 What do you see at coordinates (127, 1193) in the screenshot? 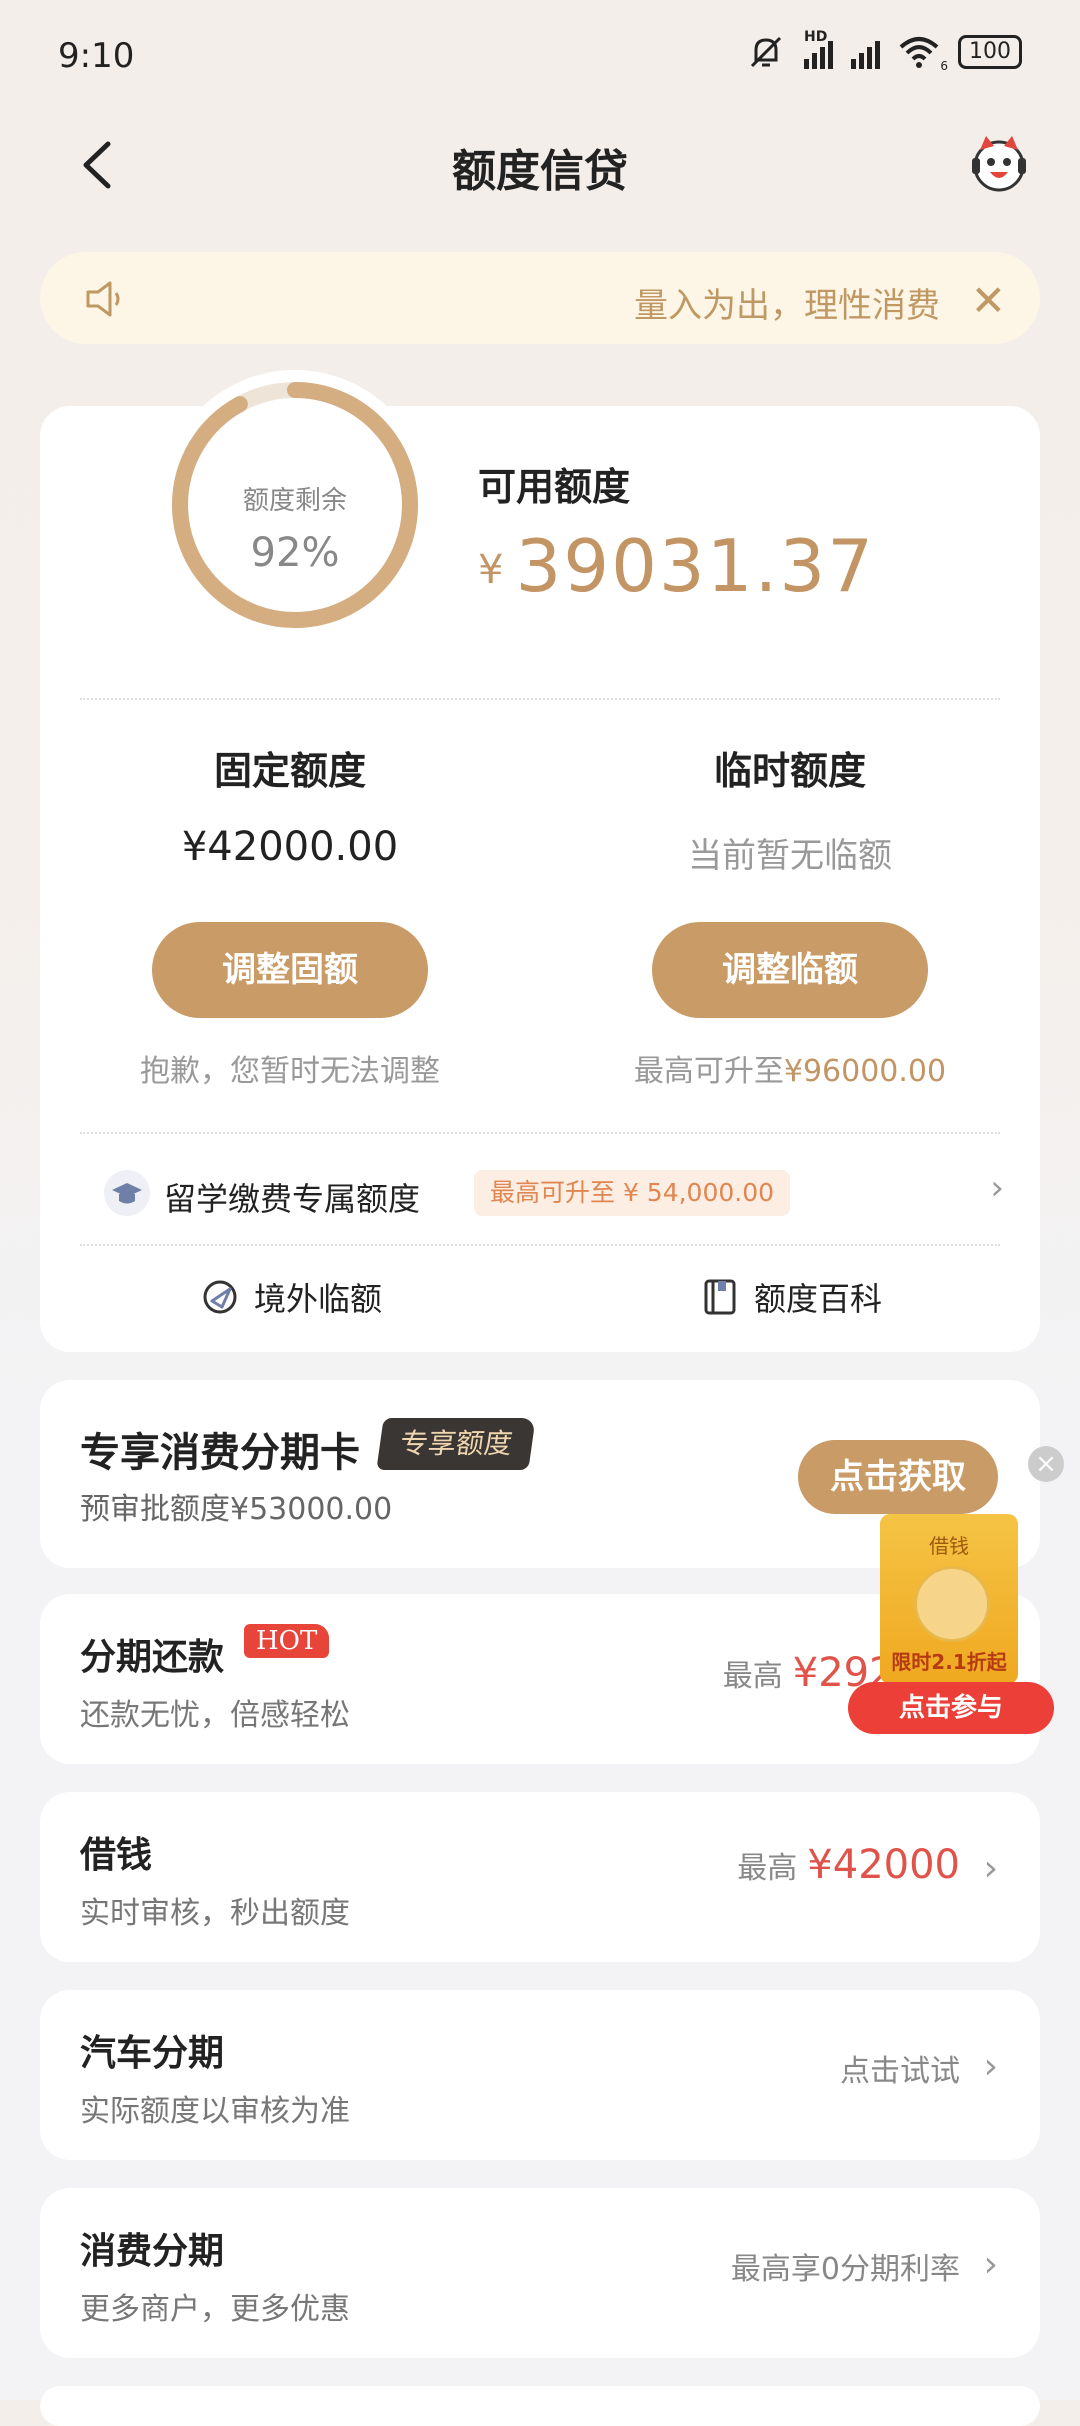
I see `graduation-cap-icon` at bounding box center [127, 1193].